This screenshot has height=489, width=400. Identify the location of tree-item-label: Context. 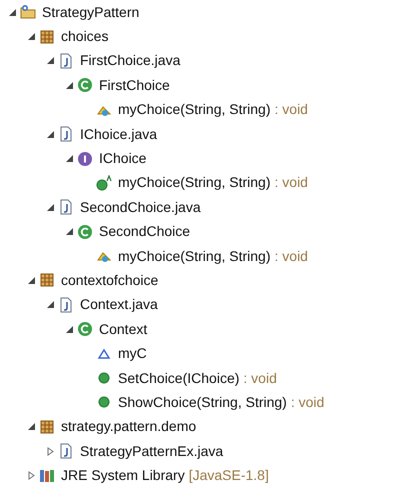
(123, 329).